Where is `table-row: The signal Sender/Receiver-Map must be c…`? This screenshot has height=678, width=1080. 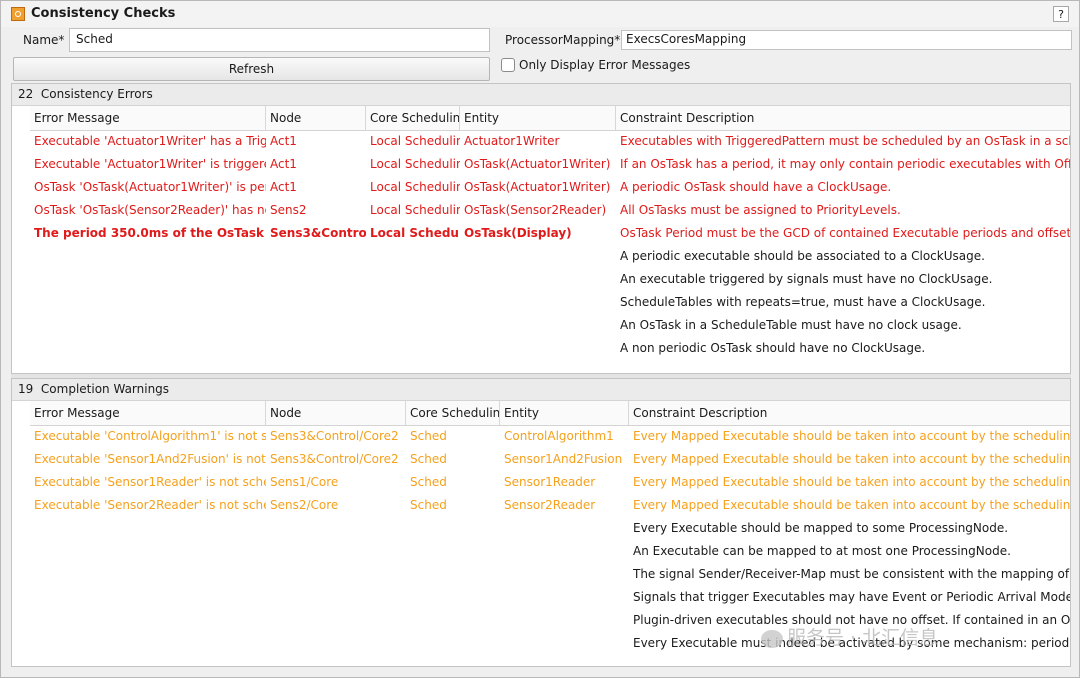
table-row: The signal Sender/Receiver-Map must be c… is located at coordinates (550, 574).